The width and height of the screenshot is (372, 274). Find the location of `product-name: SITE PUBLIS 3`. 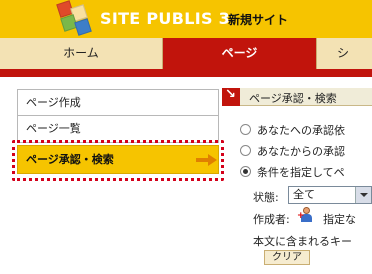

product-name: SITE PUBLIS 3 is located at coordinates (165, 18).